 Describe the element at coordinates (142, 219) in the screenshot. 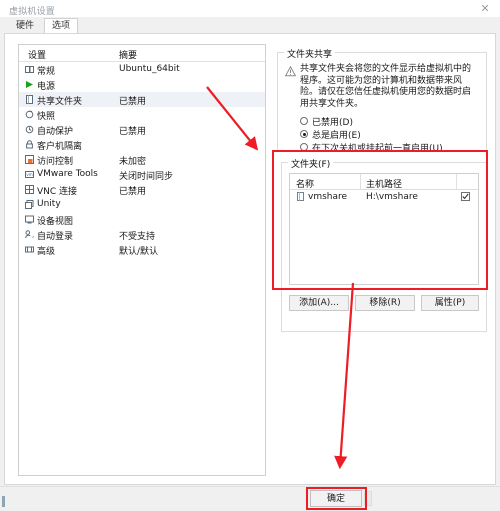

I see `list-item: 设备视图` at that location.